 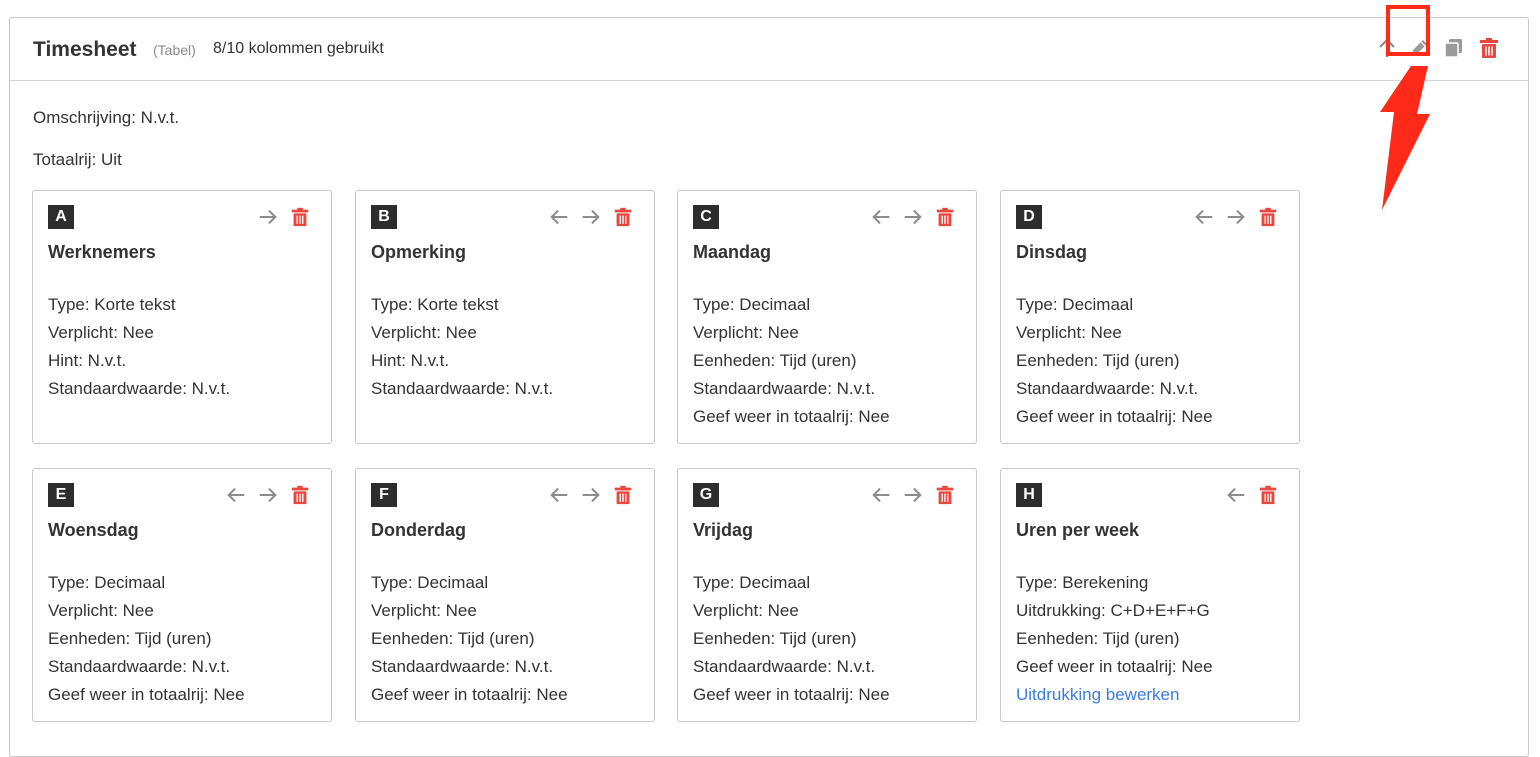 I want to click on delete-table-button, so click(x=1489, y=48).